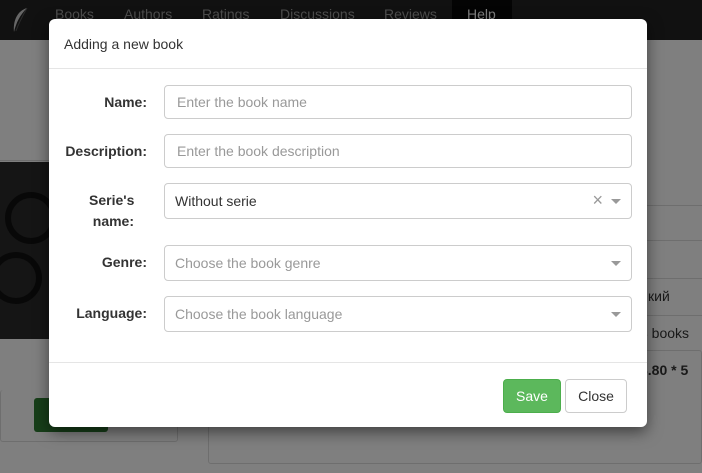 The width and height of the screenshot is (702, 473). What do you see at coordinates (106, 151) in the screenshot?
I see `description-label: Description:` at bounding box center [106, 151].